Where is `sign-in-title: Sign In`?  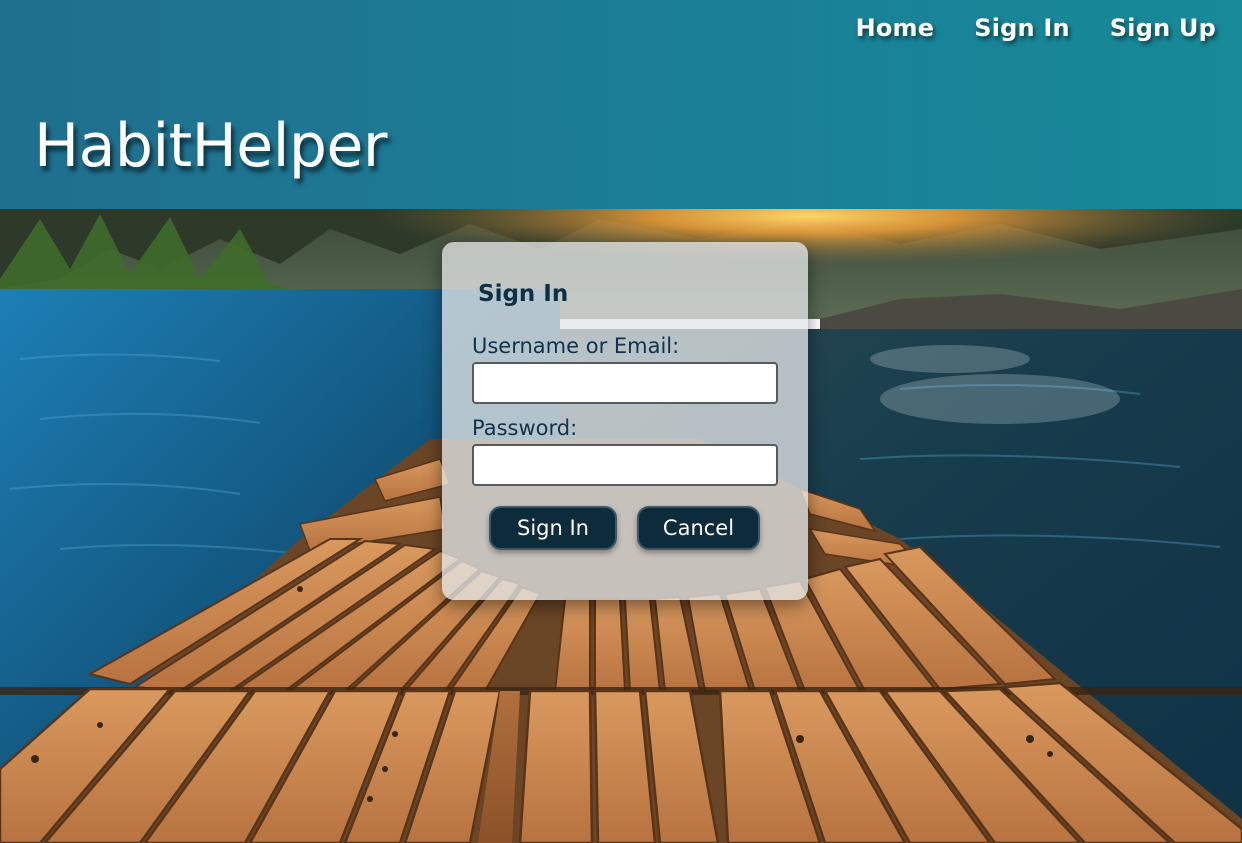 sign-in-title: Sign In is located at coordinates (523, 294).